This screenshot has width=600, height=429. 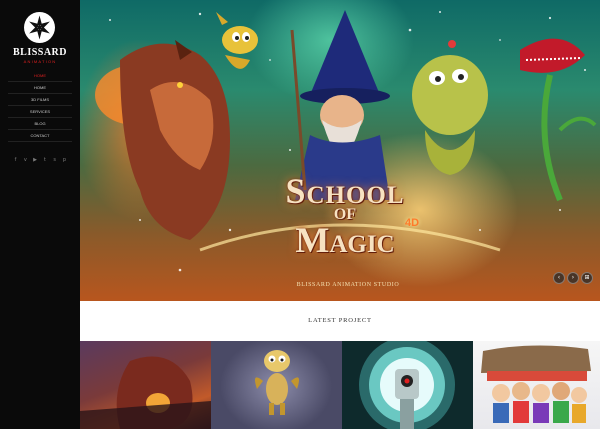 I want to click on star-snowflake-icon, so click(x=39, y=27).